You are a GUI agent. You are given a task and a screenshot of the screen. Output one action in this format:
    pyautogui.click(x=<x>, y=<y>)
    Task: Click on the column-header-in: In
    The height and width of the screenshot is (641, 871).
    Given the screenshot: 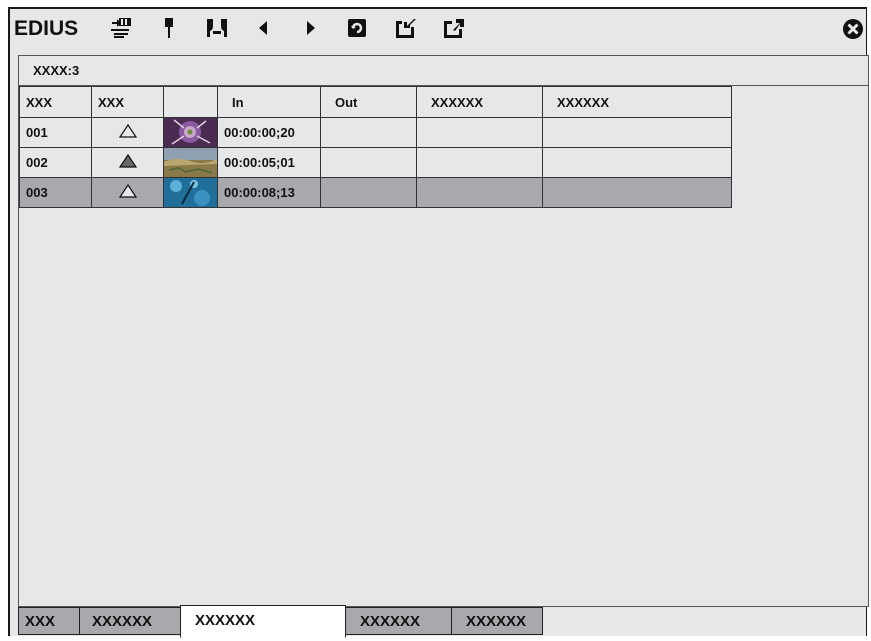 What is the action you would take?
    pyautogui.click(x=269, y=102)
    